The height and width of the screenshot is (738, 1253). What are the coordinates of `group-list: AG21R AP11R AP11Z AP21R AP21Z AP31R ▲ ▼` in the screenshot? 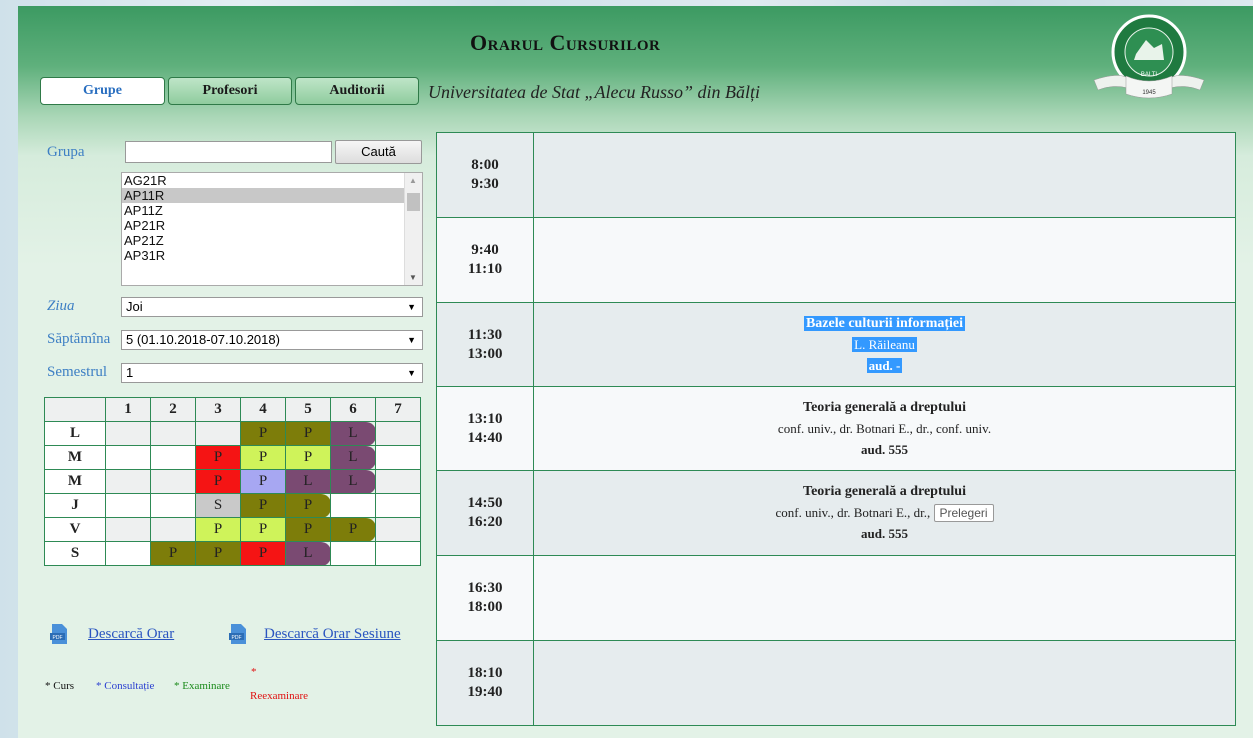 It's located at (272, 229).